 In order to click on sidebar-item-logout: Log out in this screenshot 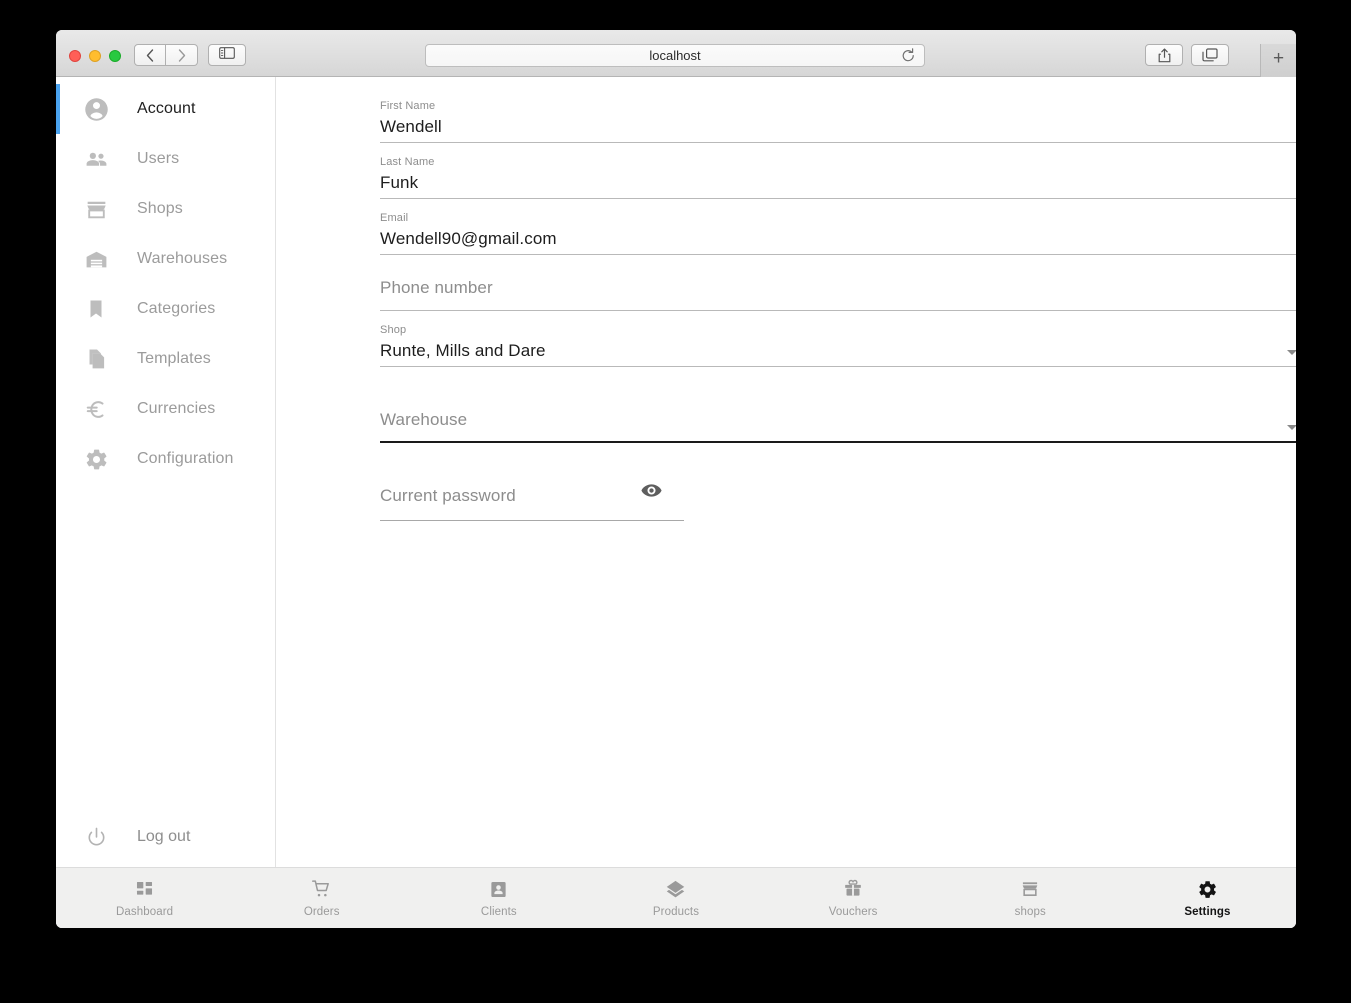, I will do `click(165, 837)`.